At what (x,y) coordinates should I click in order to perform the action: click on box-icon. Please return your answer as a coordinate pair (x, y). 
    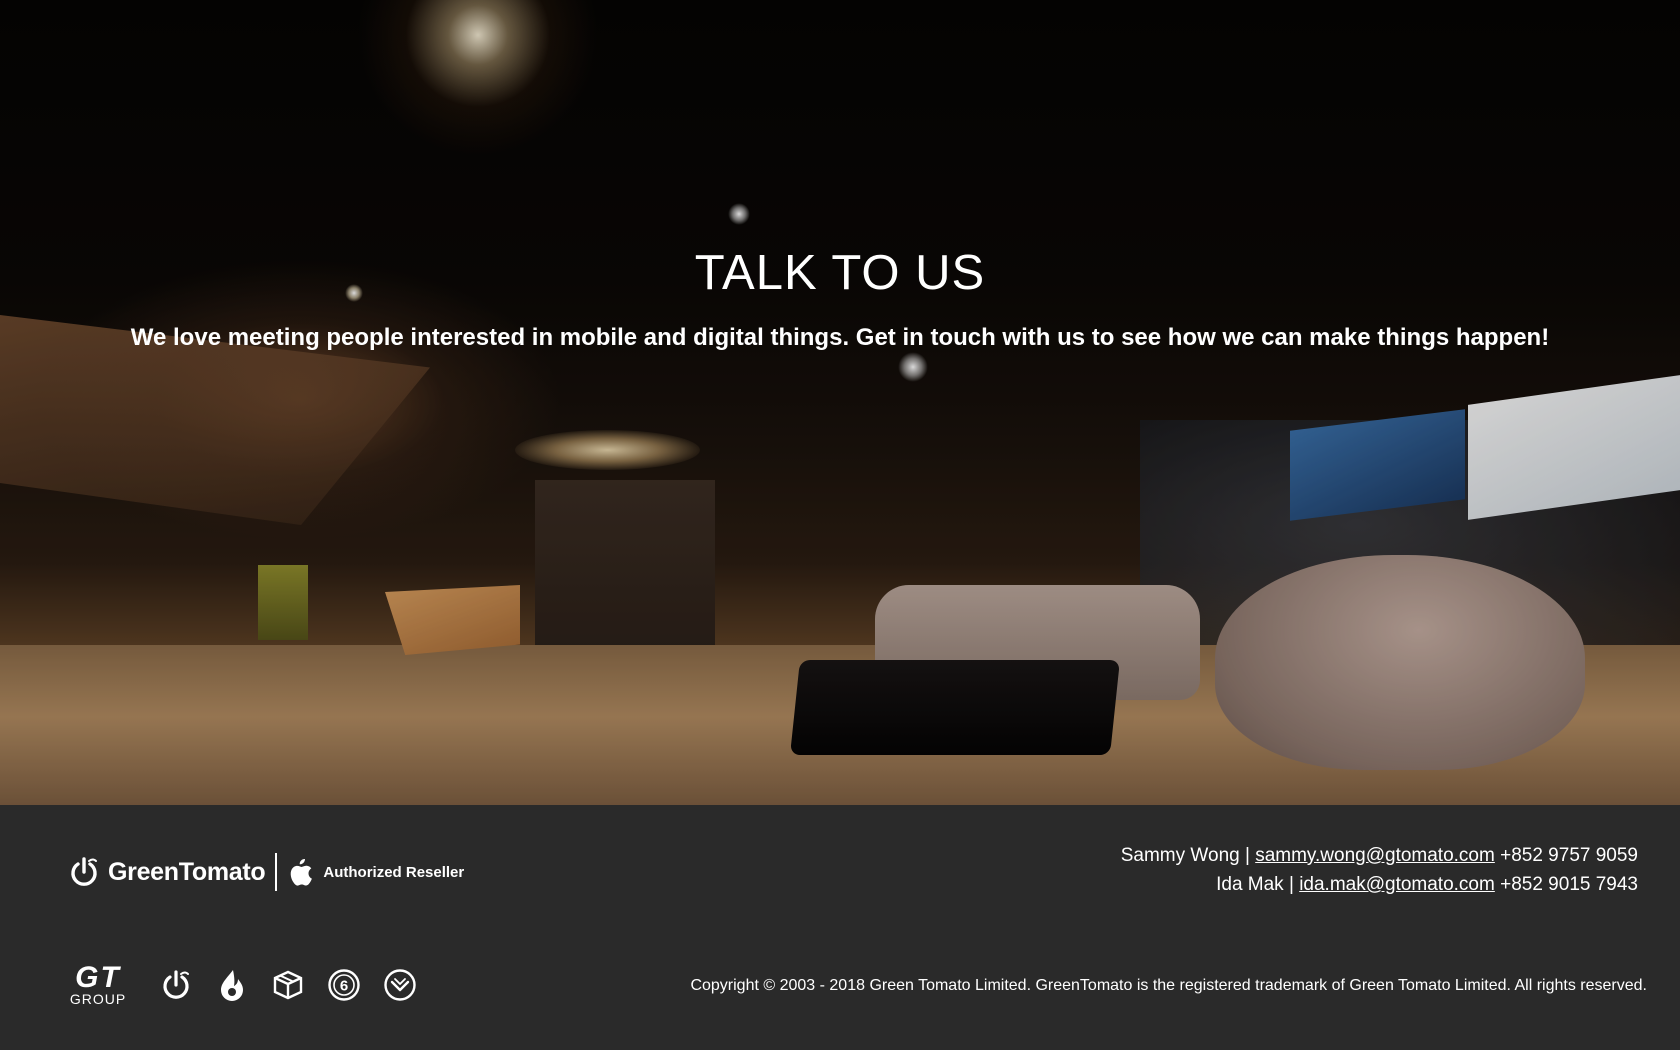
    Looking at the image, I should click on (288, 985).